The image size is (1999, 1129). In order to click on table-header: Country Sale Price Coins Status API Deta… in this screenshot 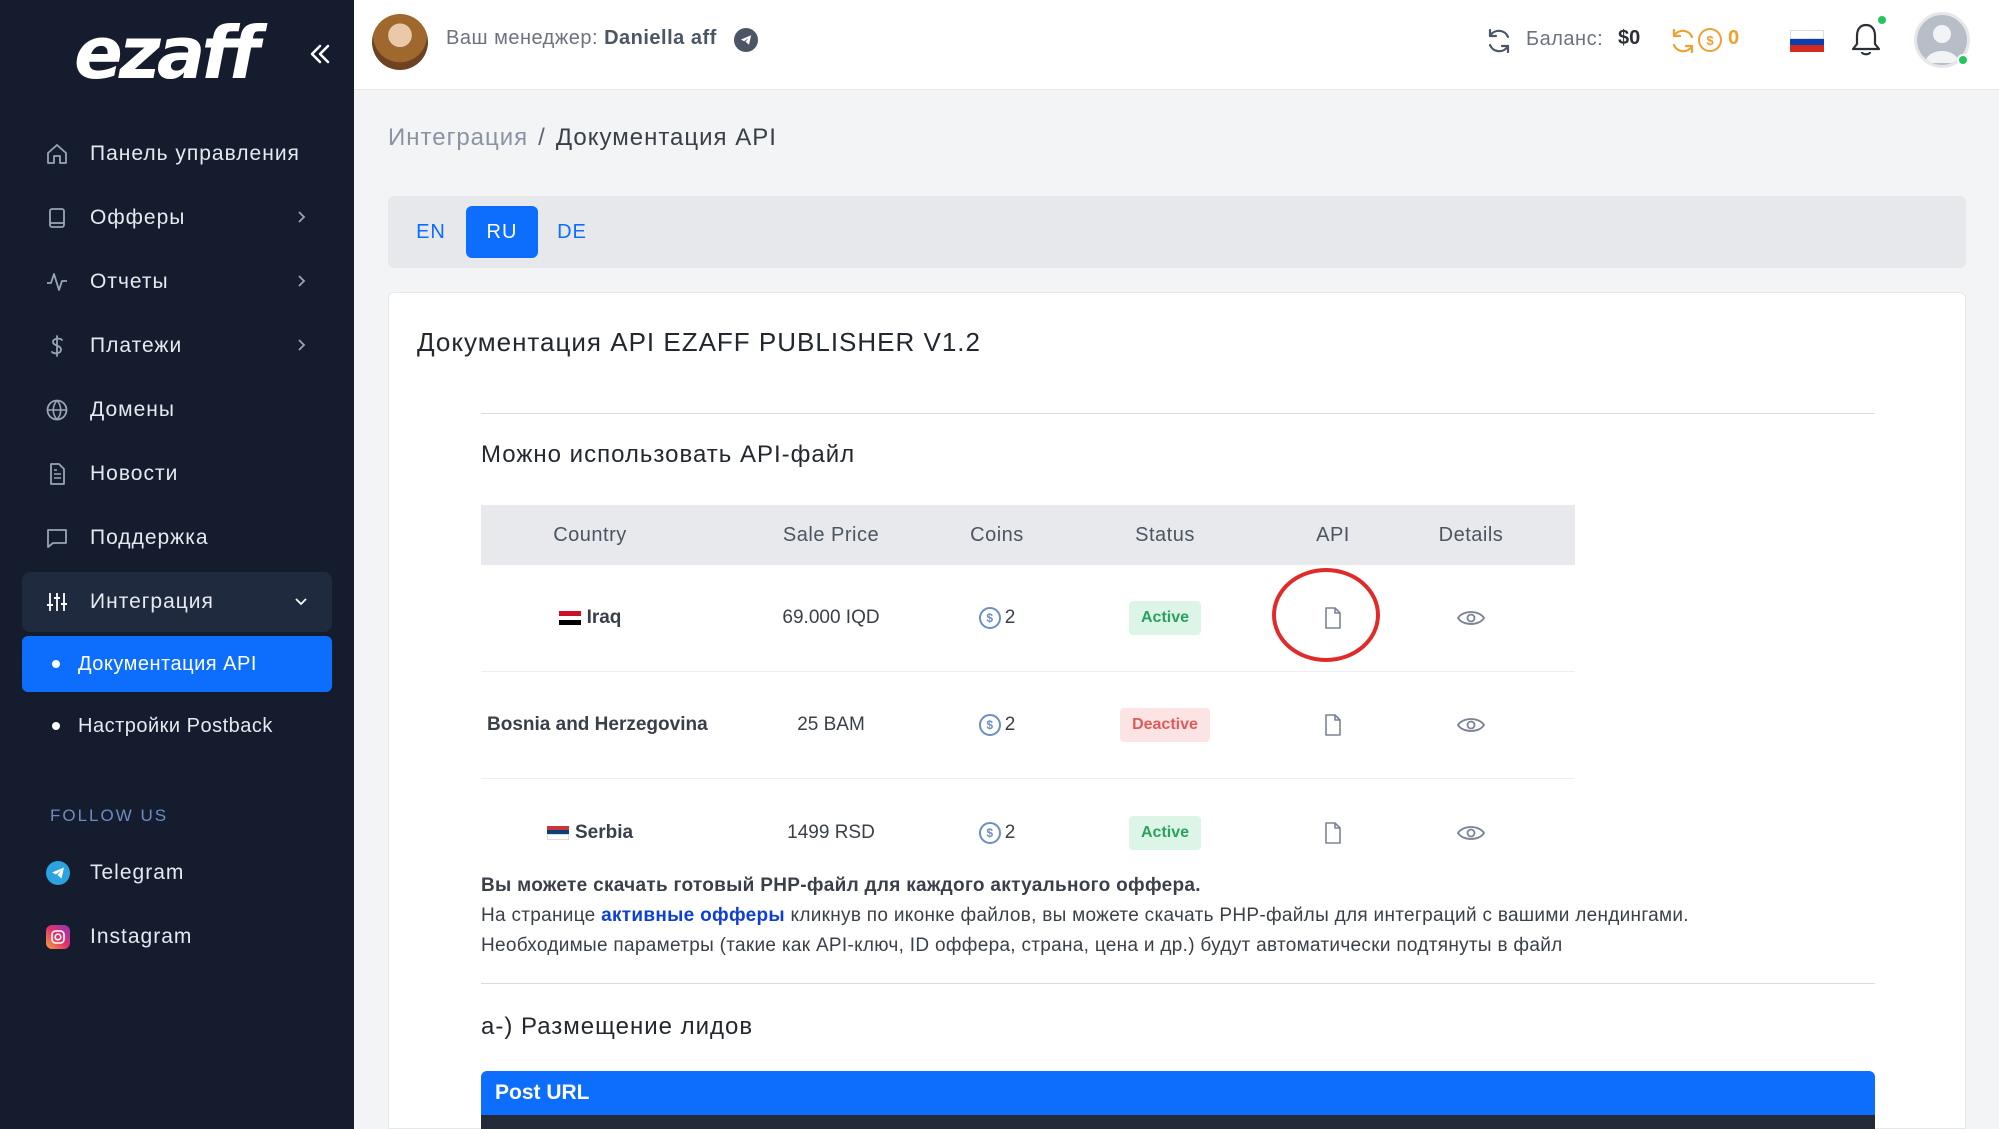, I will do `click(1028, 535)`.